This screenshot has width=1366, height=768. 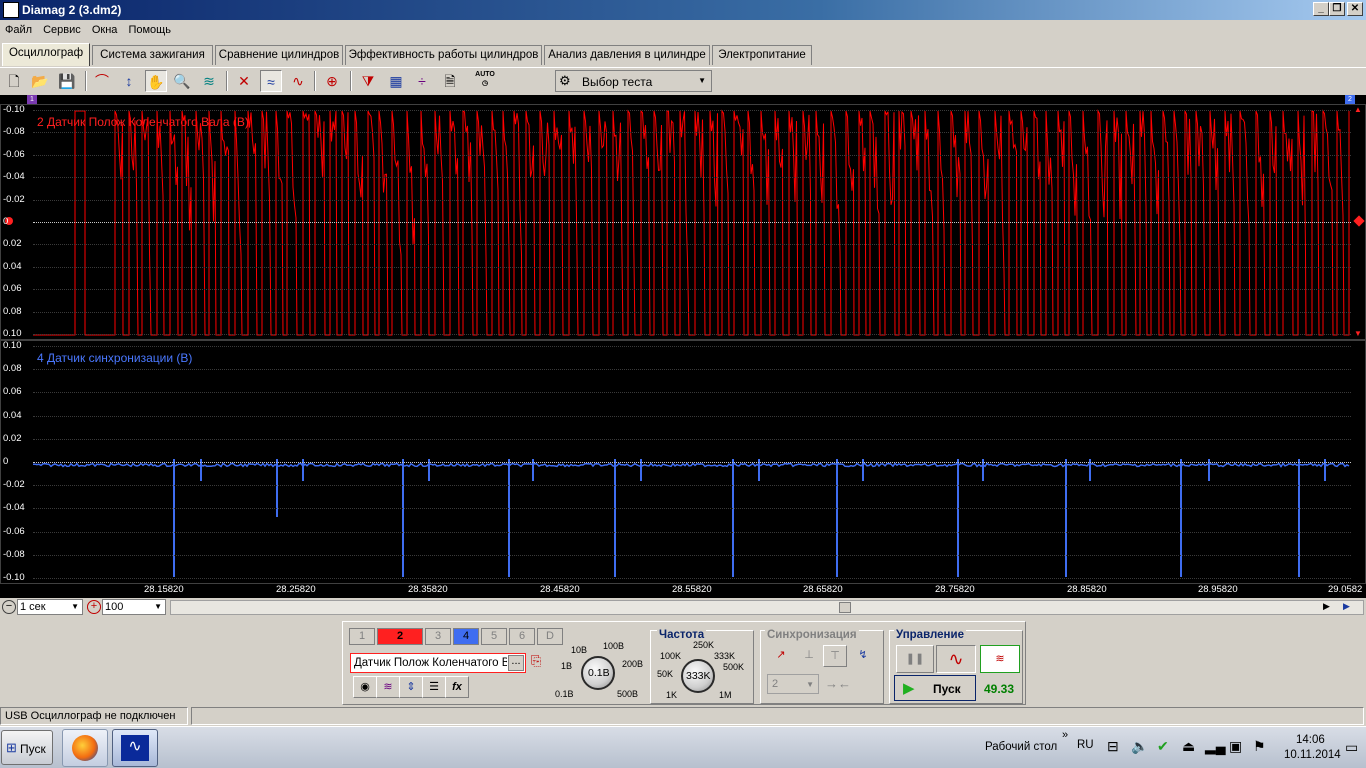 I want to click on grid-icon: ▦, so click(x=396, y=81).